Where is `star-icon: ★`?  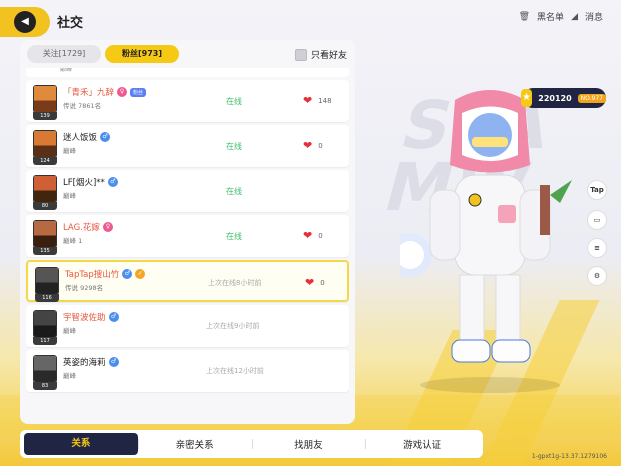 star-icon: ★ is located at coordinates (527, 98).